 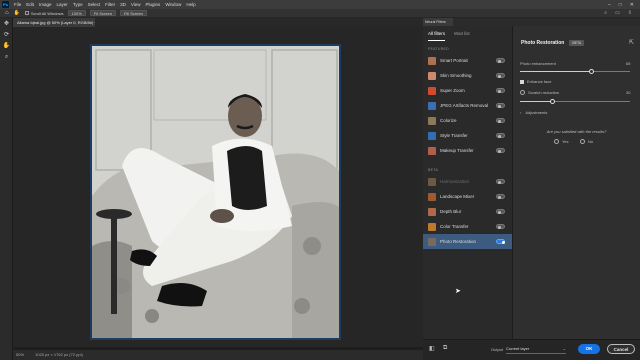 What do you see at coordinates (467, 226) in the screenshot?
I see `filter-item: Color Transfer` at bounding box center [467, 226].